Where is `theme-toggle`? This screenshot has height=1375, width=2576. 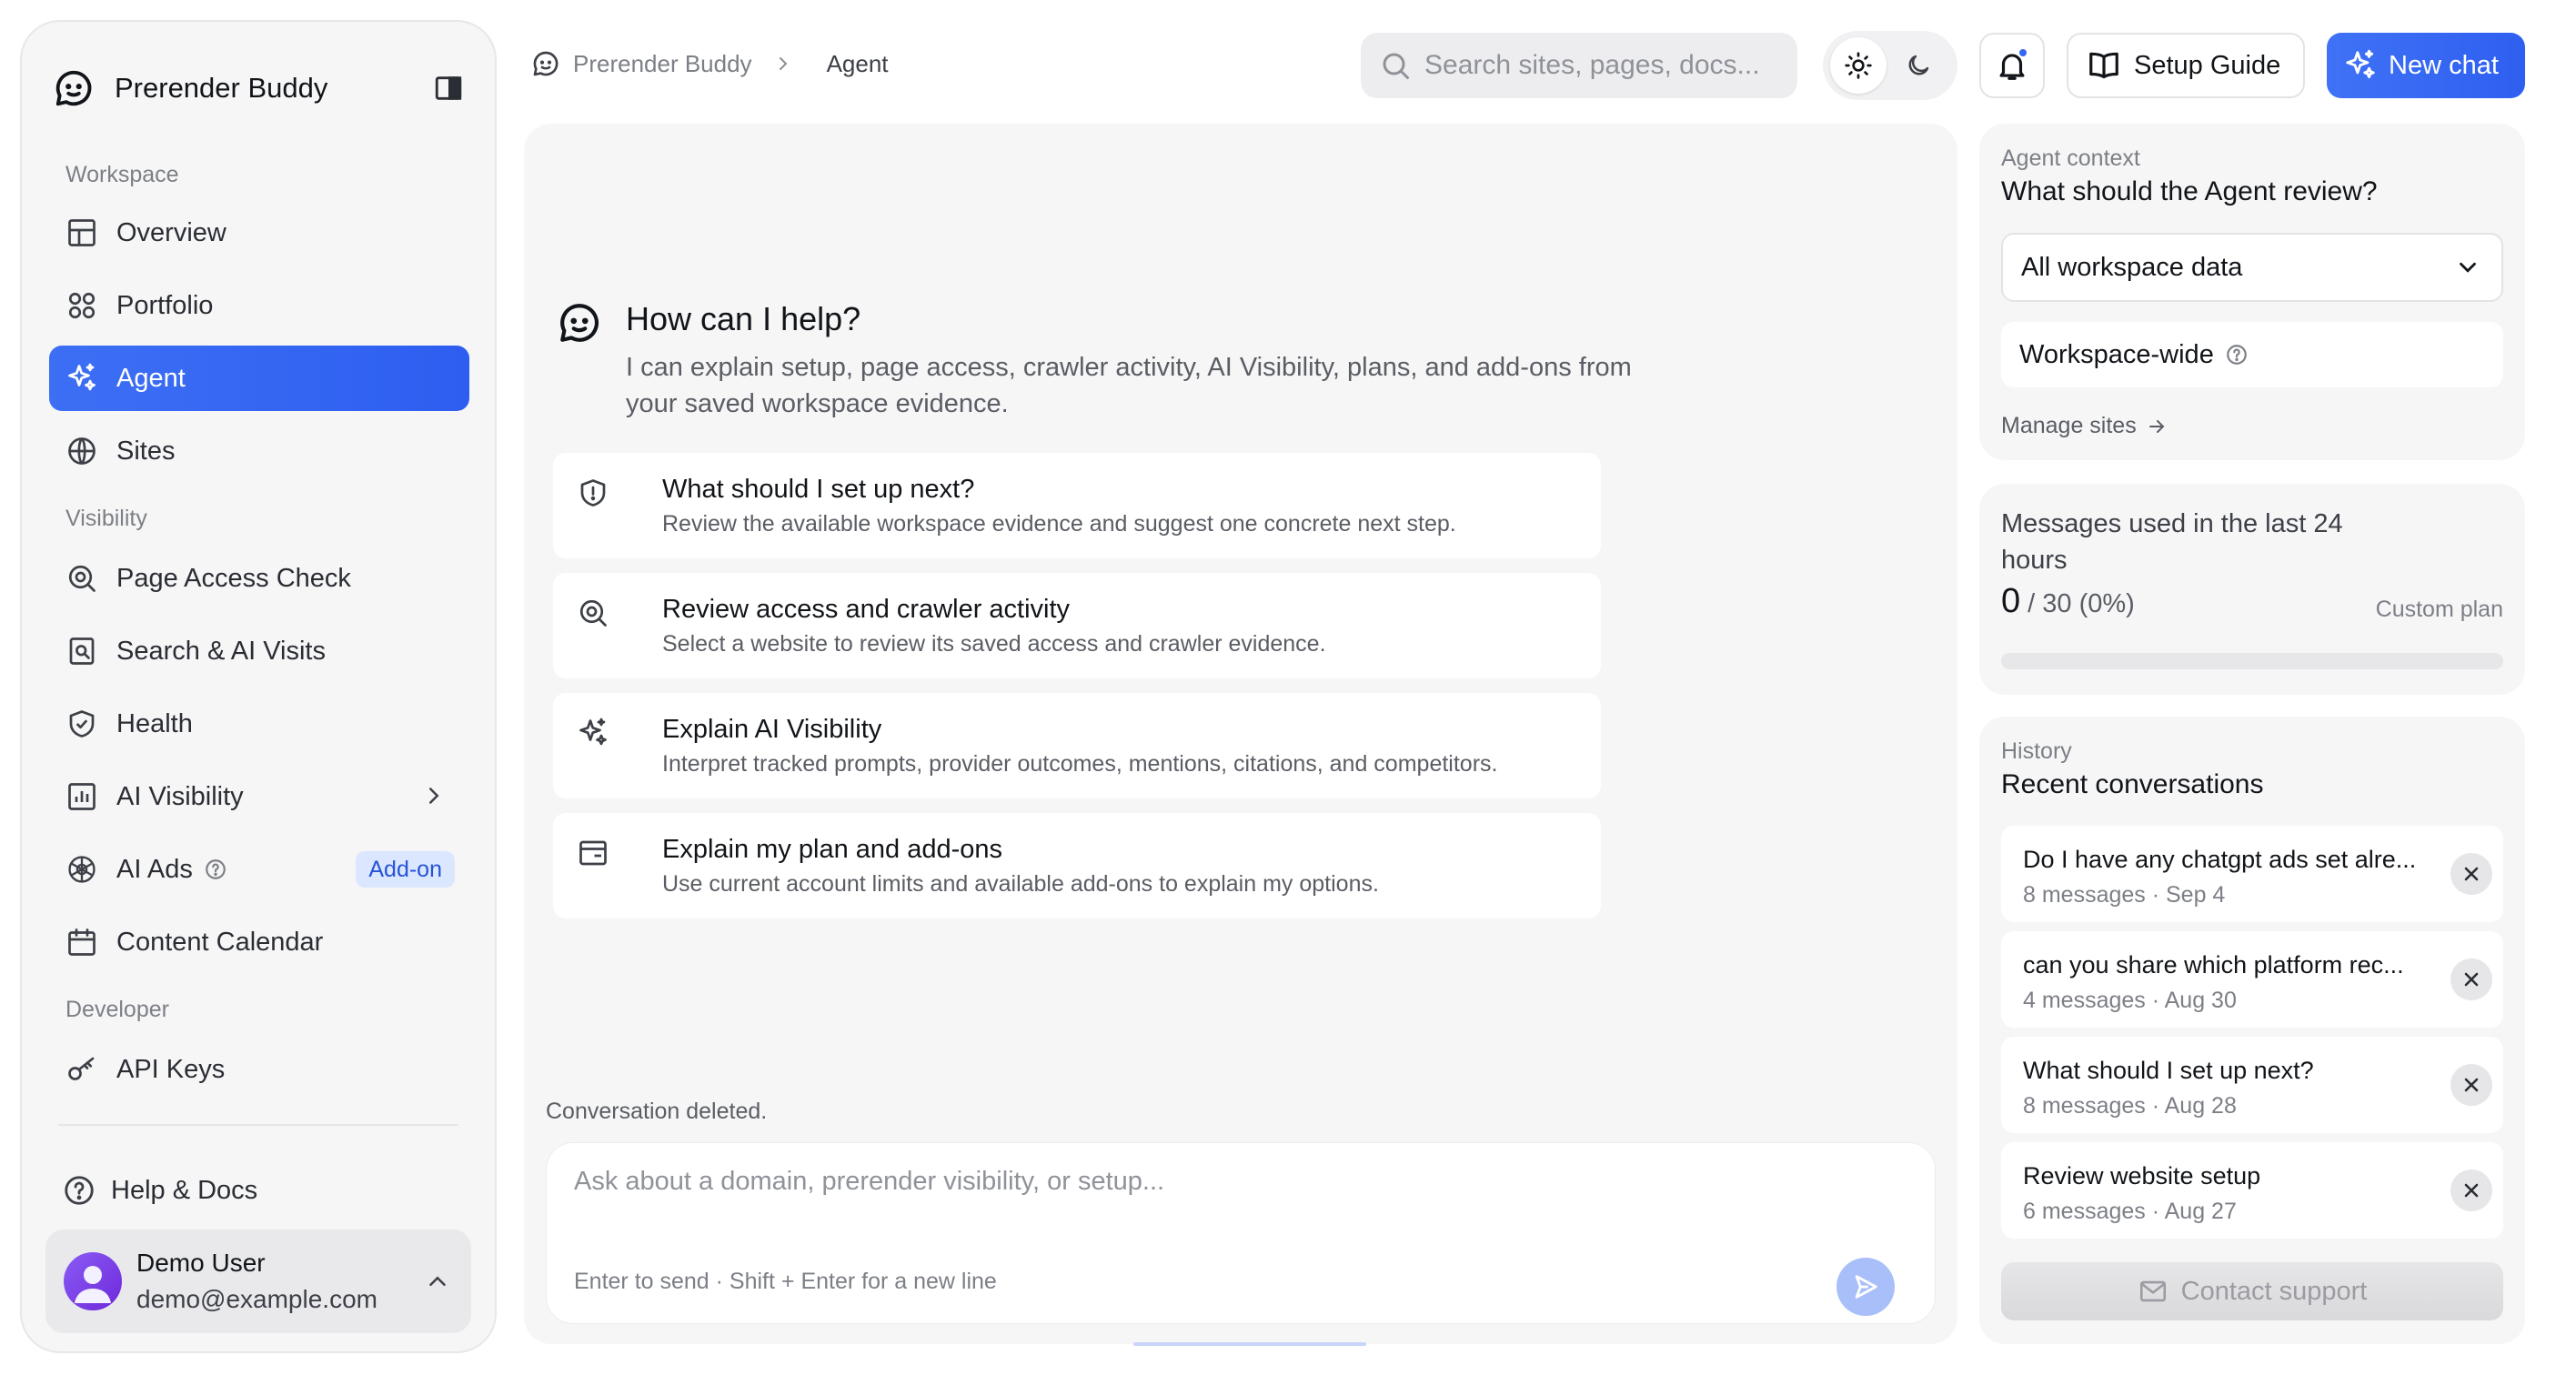 theme-toggle is located at coordinates (1890, 66).